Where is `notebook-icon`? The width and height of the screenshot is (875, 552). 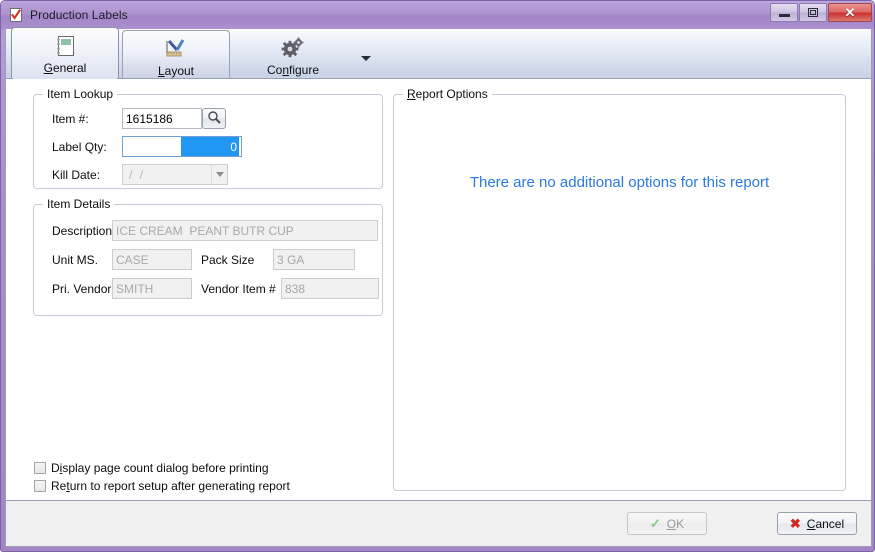
notebook-icon is located at coordinates (65, 46).